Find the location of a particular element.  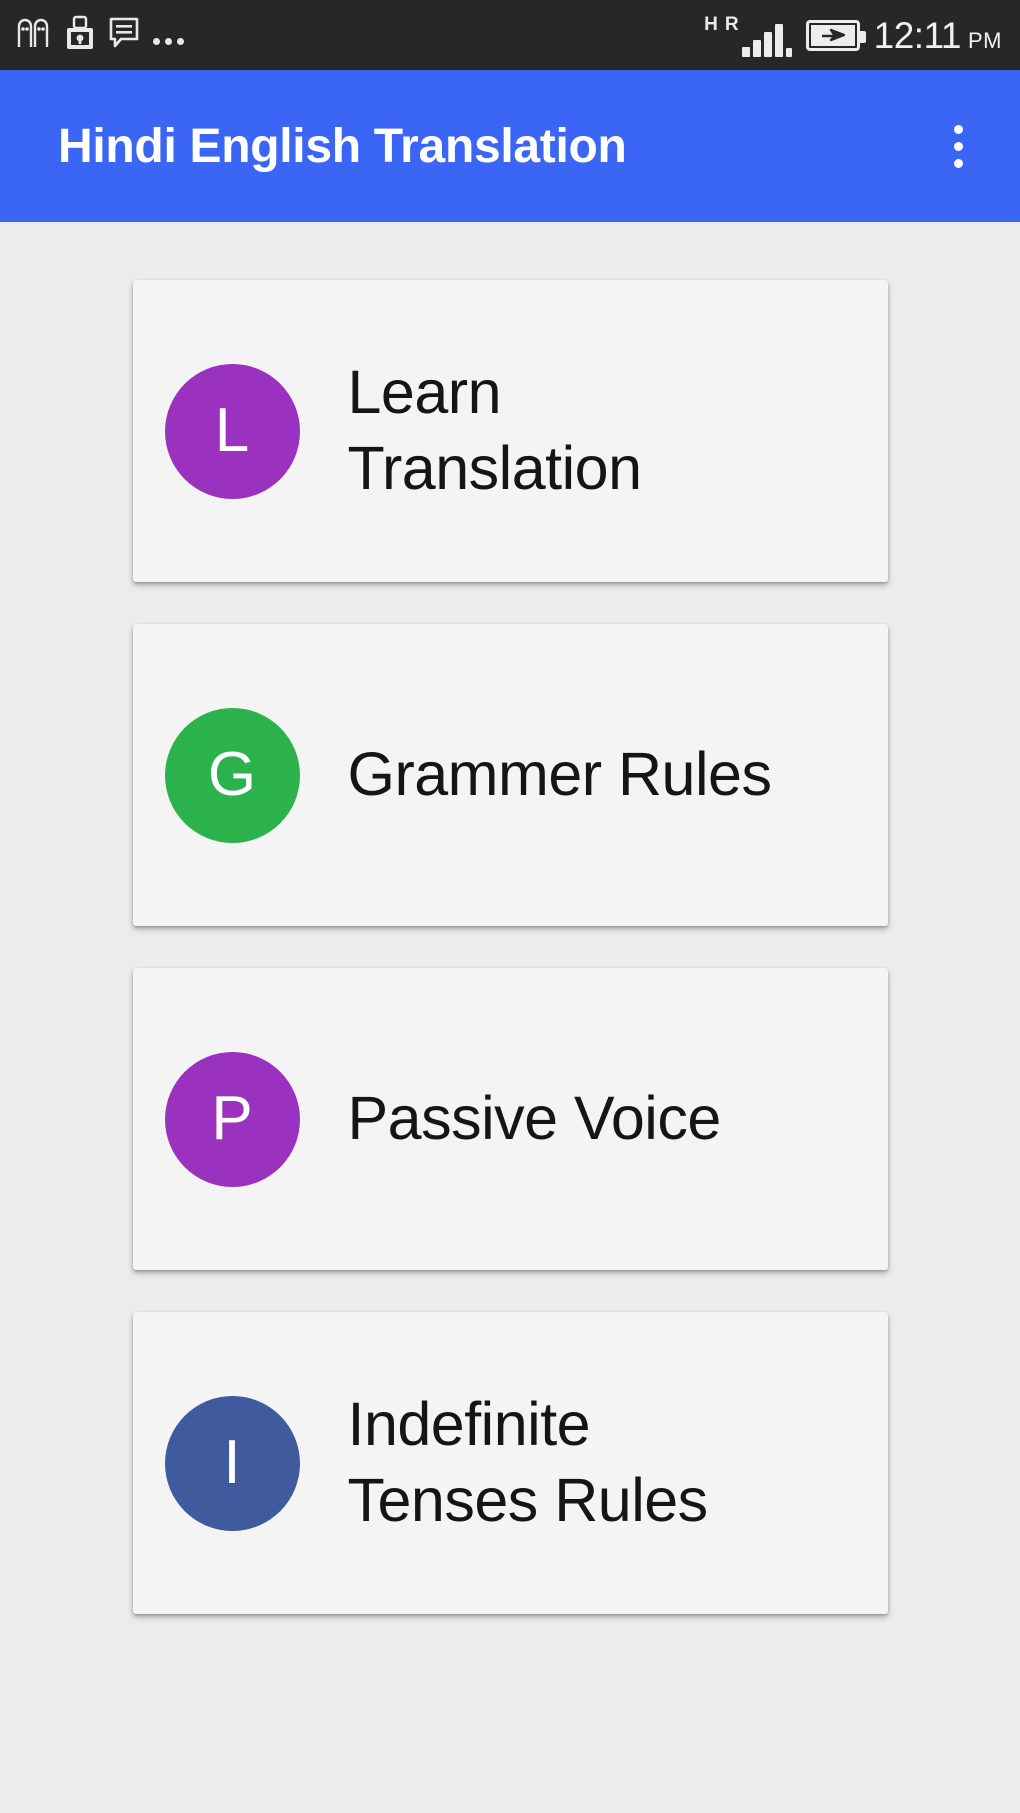

avatar: I is located at coordinates (232, 1463).